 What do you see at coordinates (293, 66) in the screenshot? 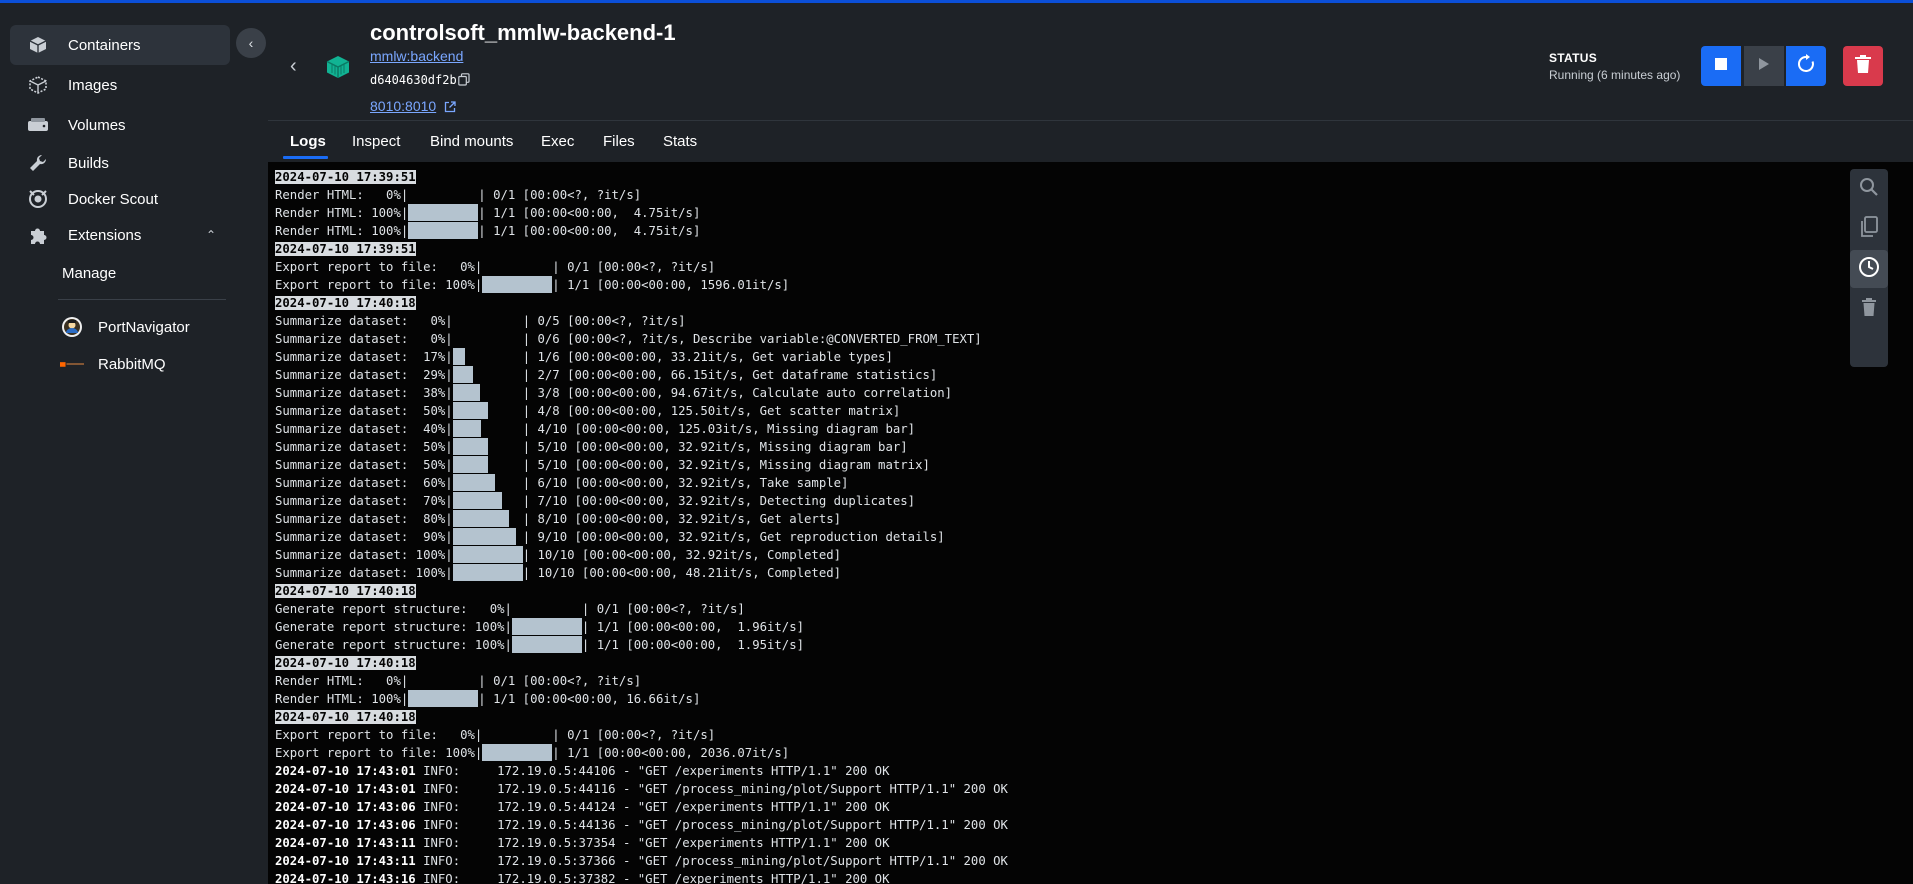
I see `back-icon: ‹` at bounding box center [293, 66].